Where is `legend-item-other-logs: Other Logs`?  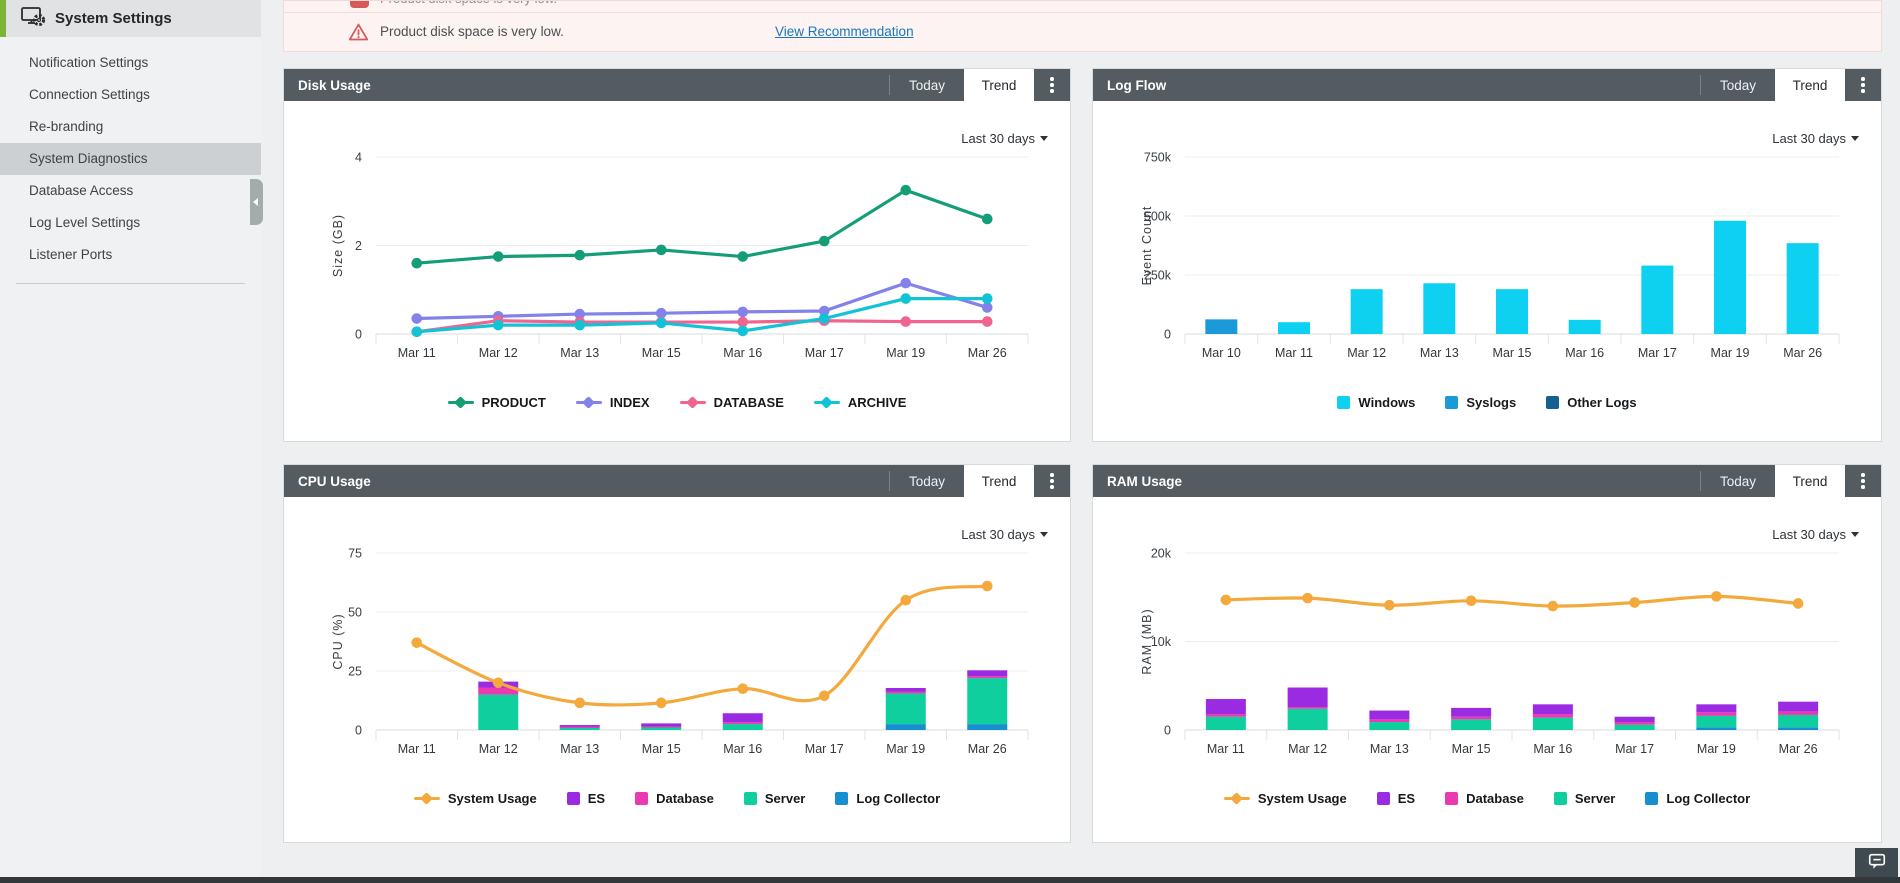 legend-item-other-logs: Other Logs is located at coordinates (1591, 402).